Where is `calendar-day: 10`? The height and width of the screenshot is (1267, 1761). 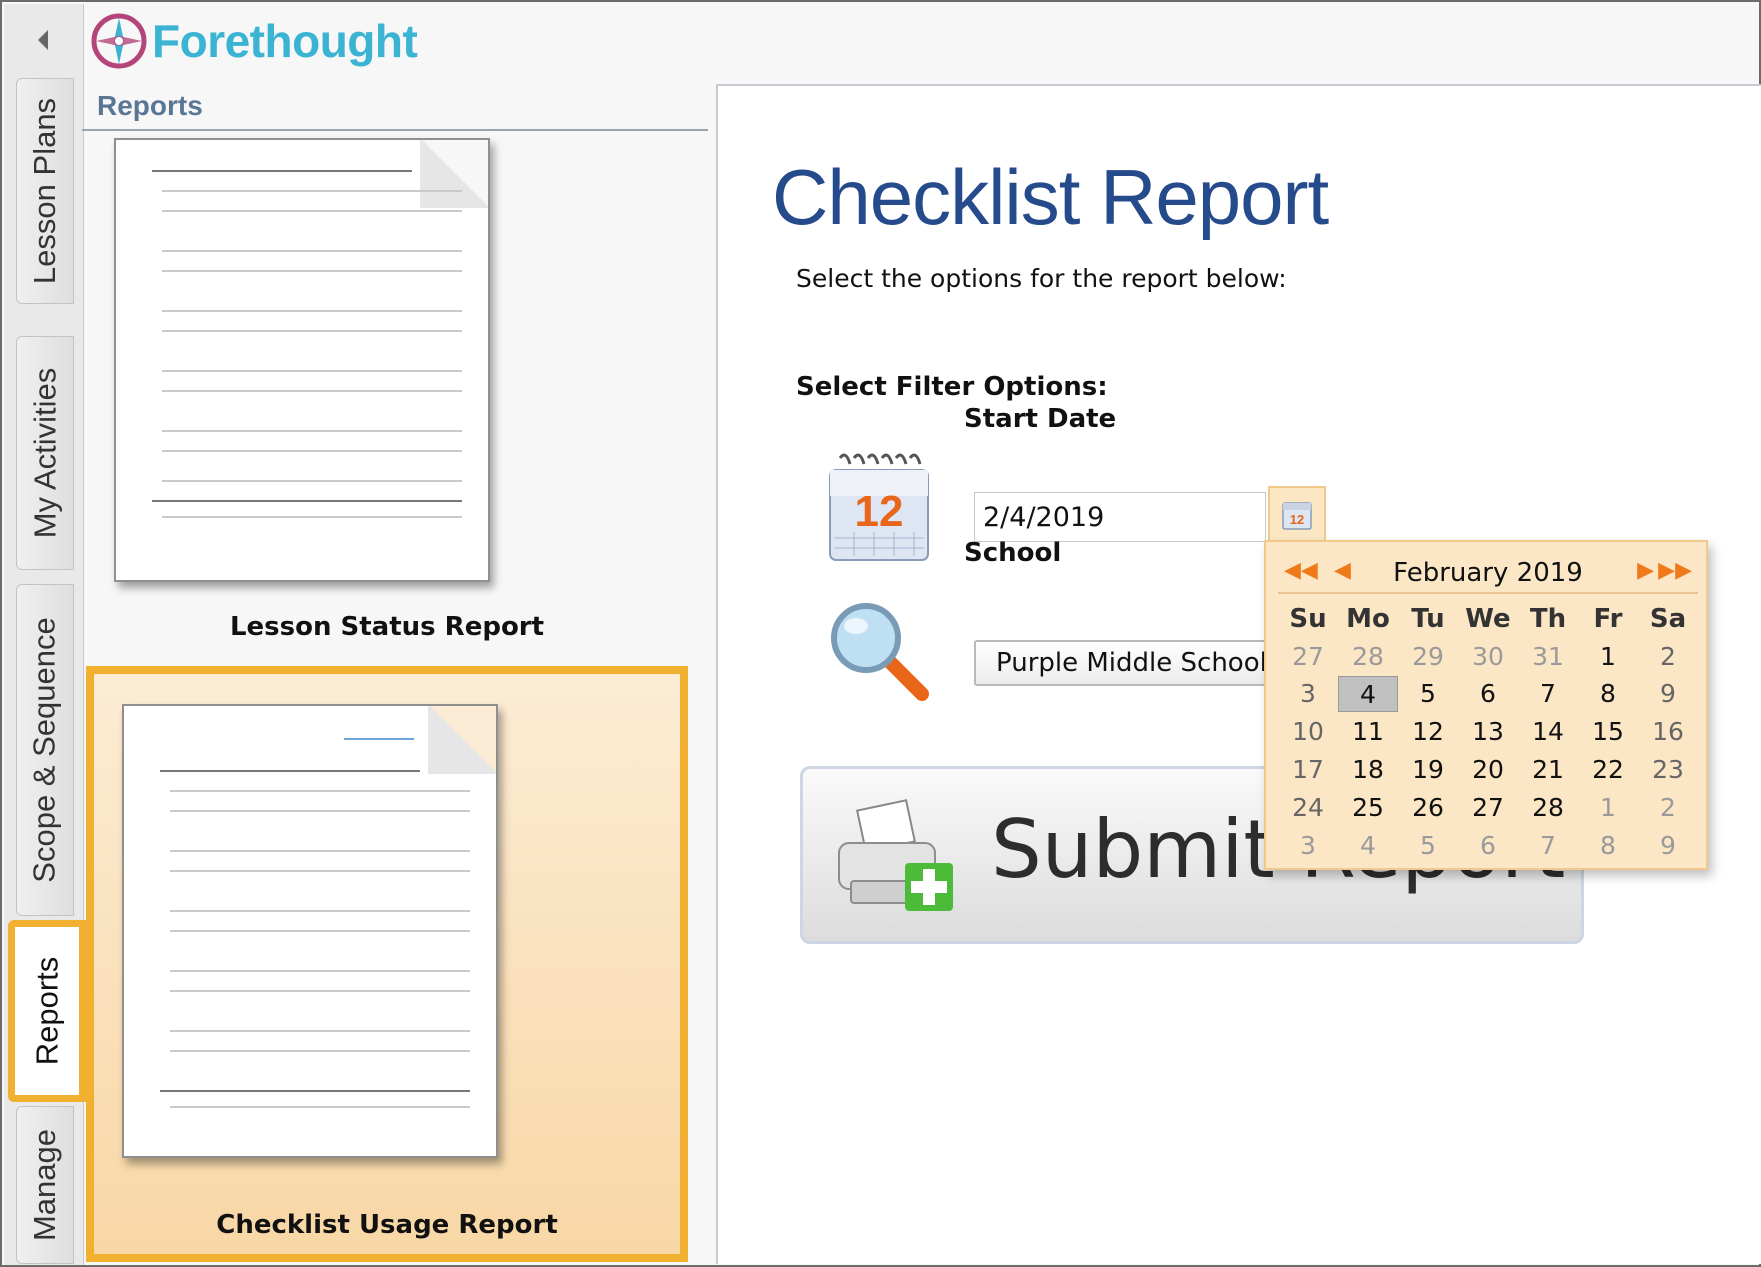 calendar-day: 10 is located at coordinates (1308, 732).